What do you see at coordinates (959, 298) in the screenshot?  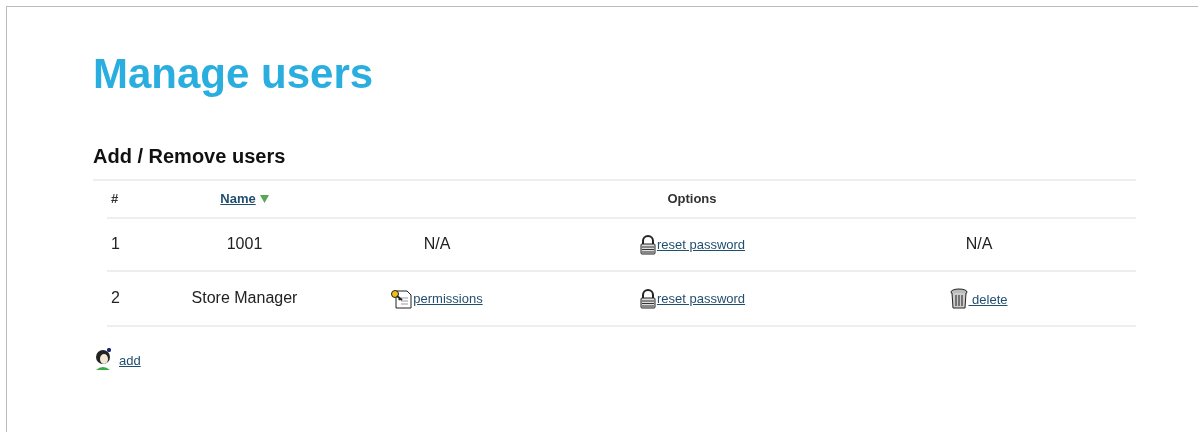 I see `trash-can-icon` at bounding box center [959, 298].